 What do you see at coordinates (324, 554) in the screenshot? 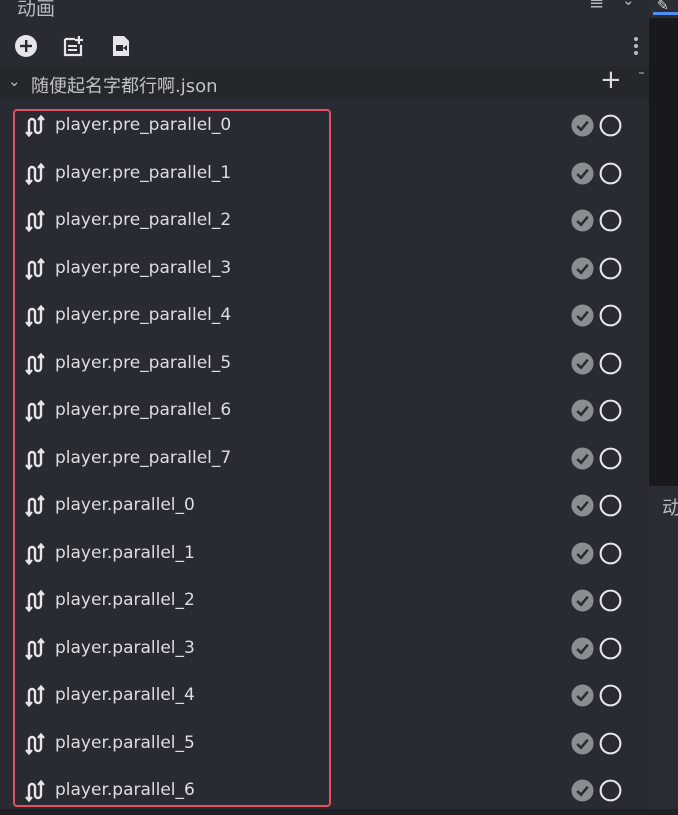
I see `animation-row: player.parallel_1` at bounding box center [324, 554].